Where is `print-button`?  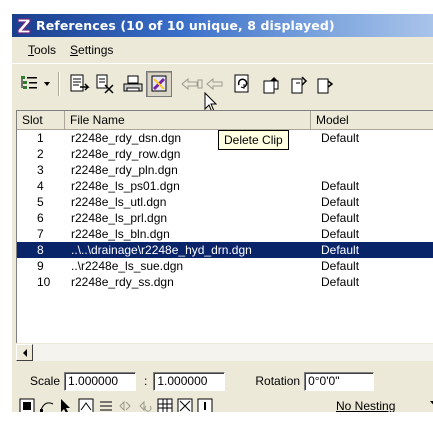
print-button is located at coordinates (133, 84).